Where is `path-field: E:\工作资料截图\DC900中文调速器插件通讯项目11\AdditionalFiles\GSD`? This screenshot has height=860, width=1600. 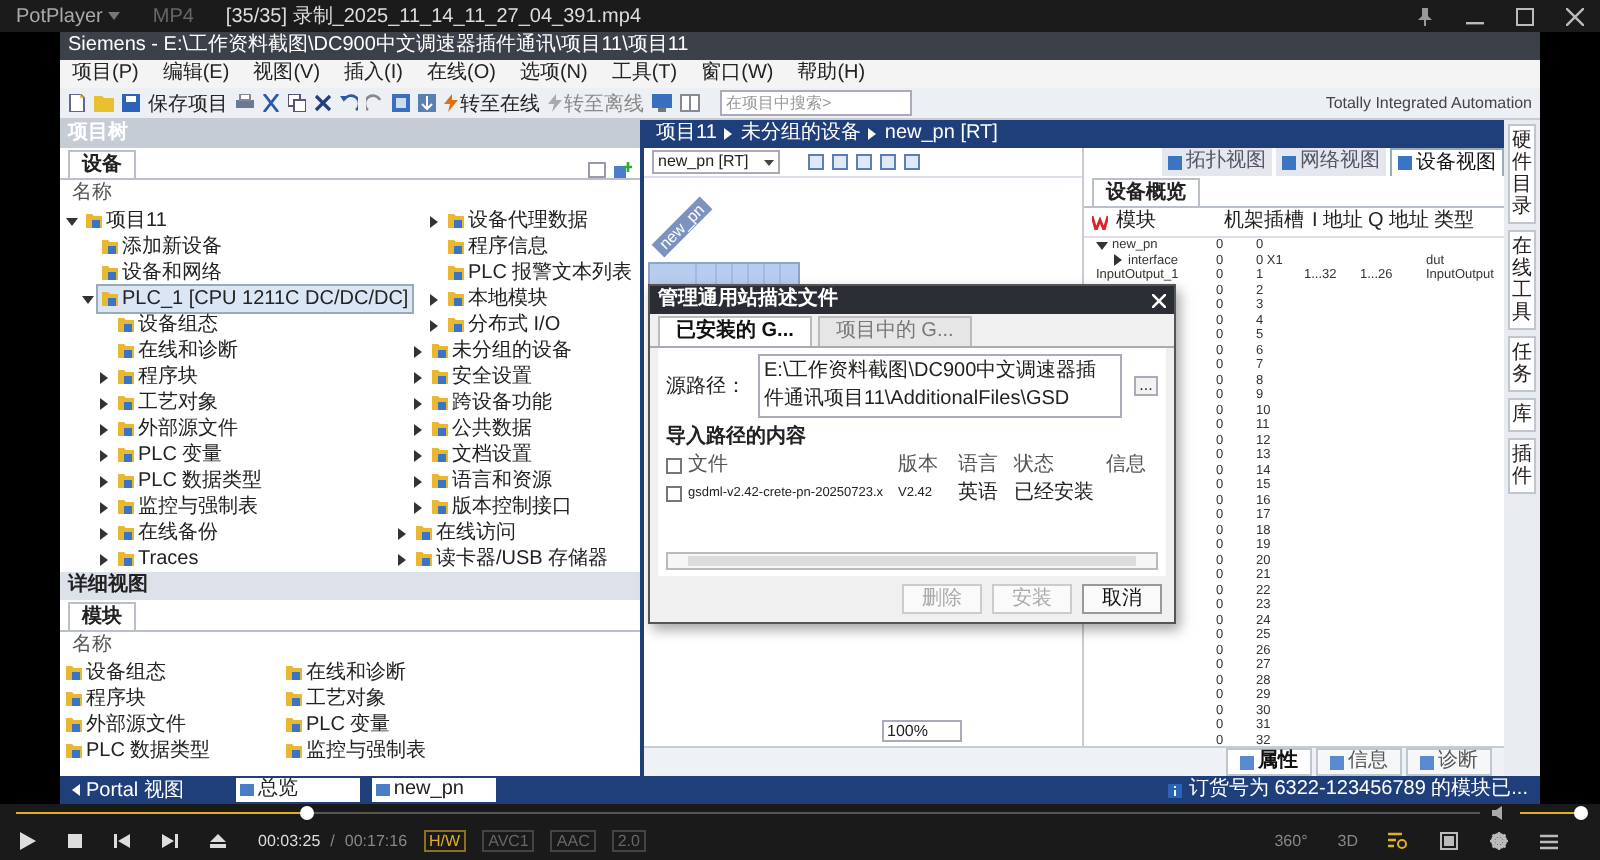
path-field: E:\工作资料截图\DC900中文调速器插件通讯项目11\AdditionalFiles\GSD is located at coordinates (940, 386).